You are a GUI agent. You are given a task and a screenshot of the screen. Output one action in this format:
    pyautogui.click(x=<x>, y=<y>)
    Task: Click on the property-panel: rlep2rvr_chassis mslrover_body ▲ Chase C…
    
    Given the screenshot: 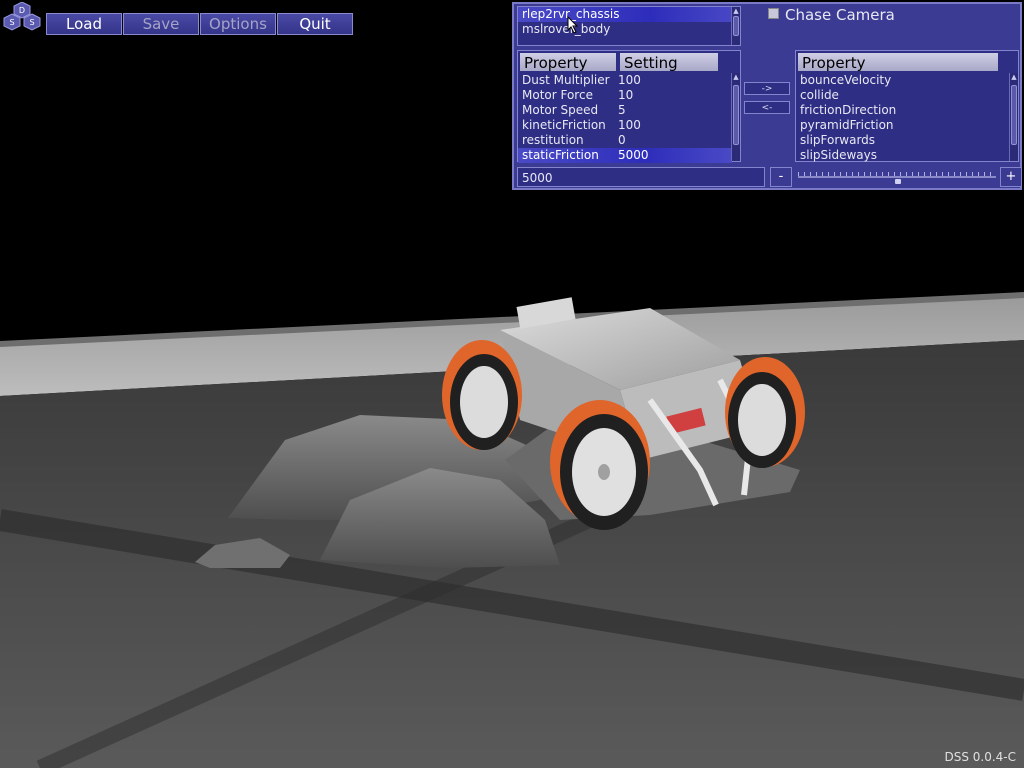 What is the action you would take?
    pyautogui.click(x=767, y=96)
    